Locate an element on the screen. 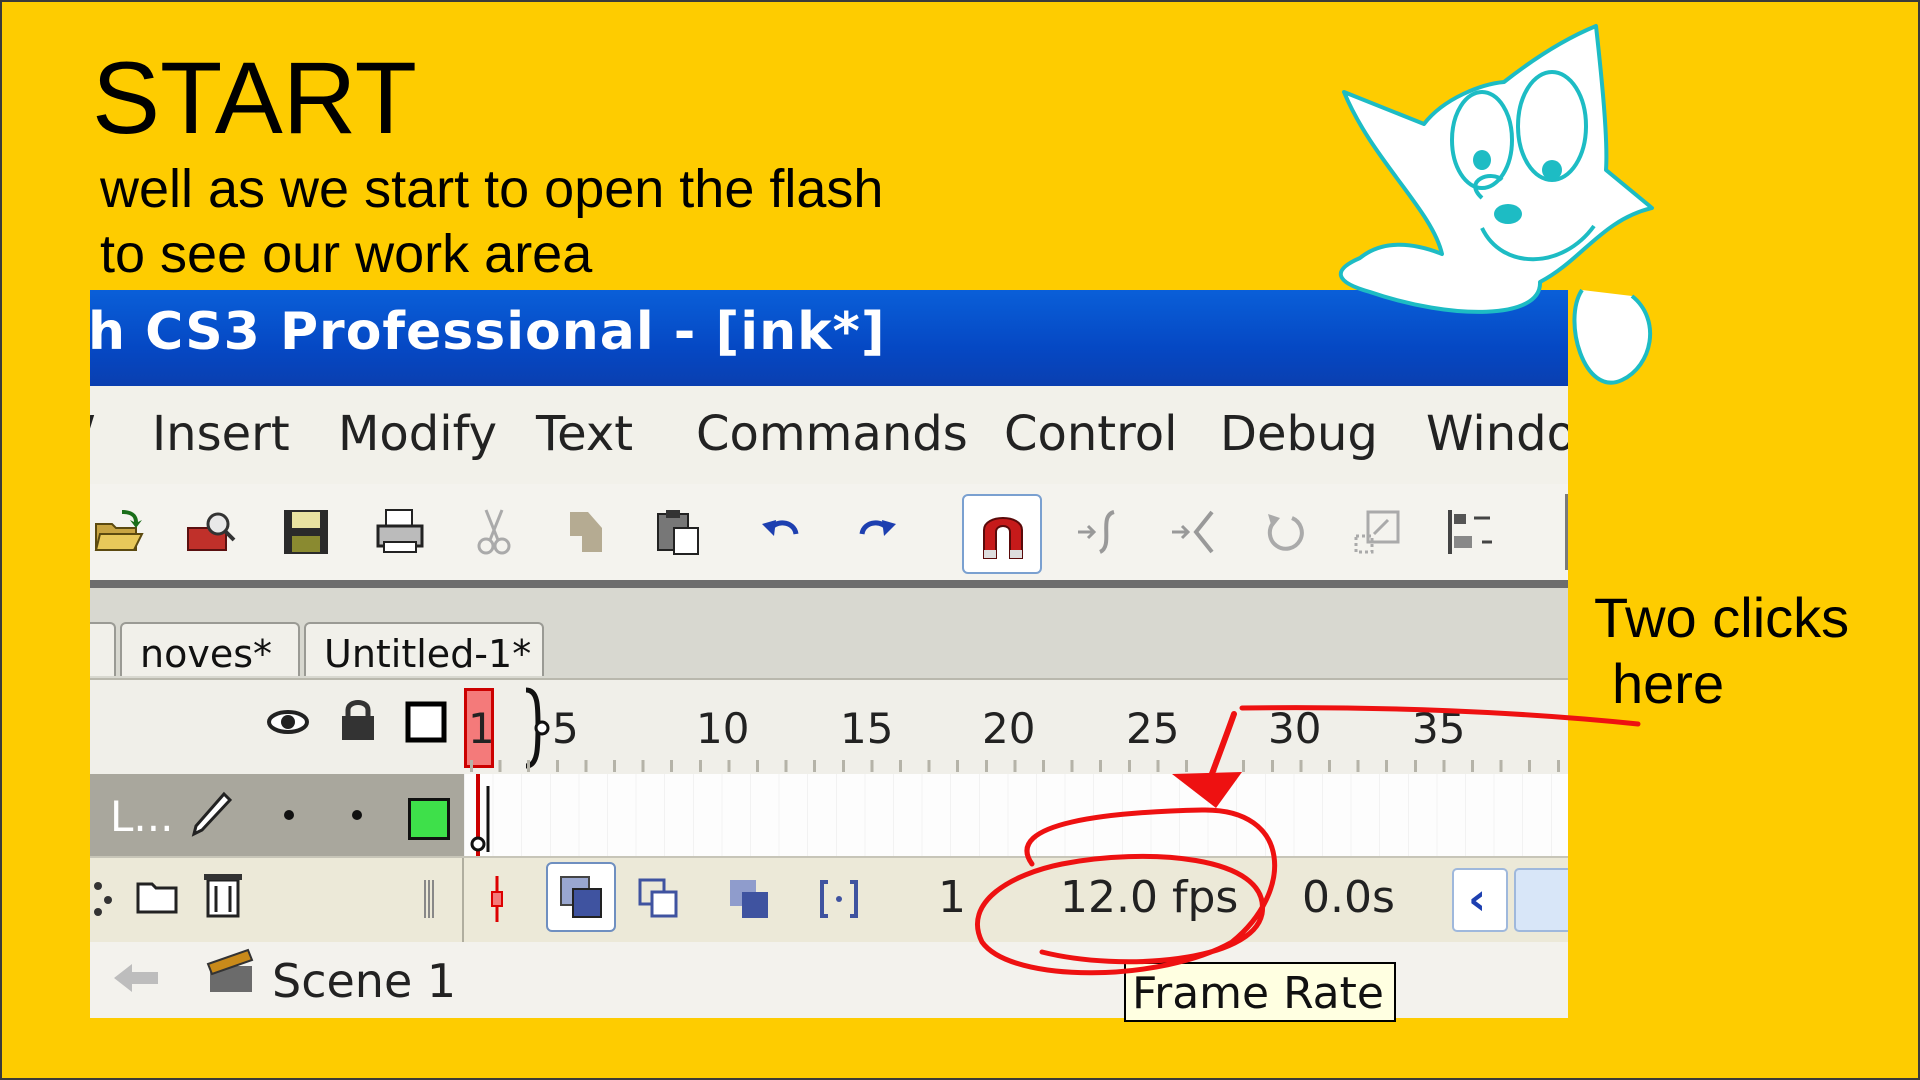 This screenshot has height=1080, width=1920. menu-item-partial: / is located at coordinates (92, 434).